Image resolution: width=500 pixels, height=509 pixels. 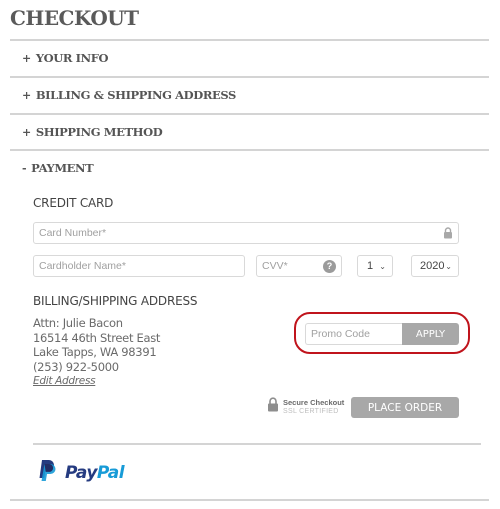 What do you see at coordinates (78, 323) in the screenshot?
I see `address-line: Attn: Julie Bacon` at bounding box center [78, 323].